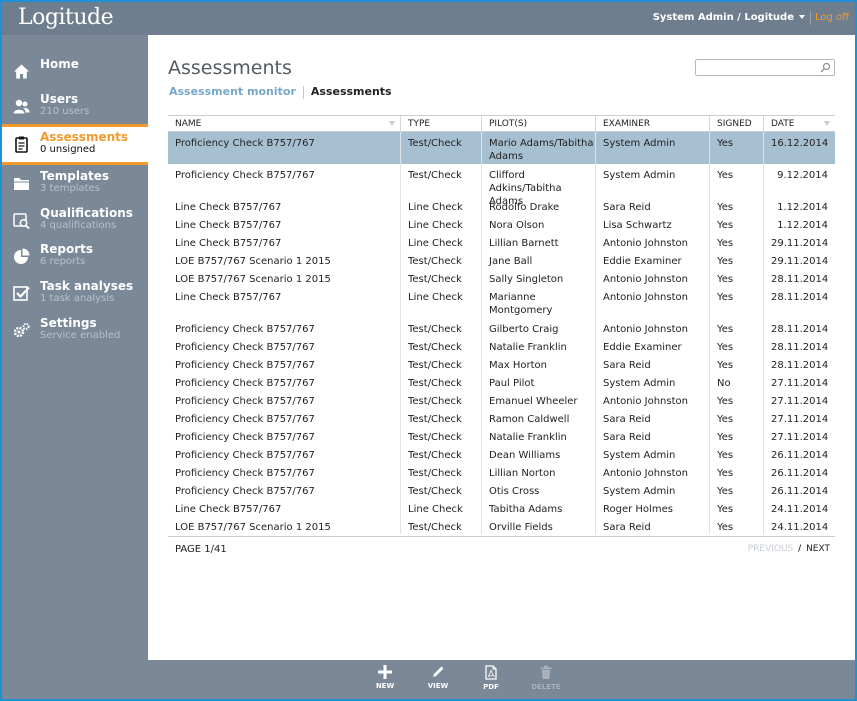 Image resolution: width=857 pixels, height=701 pixels. What do you see at coordinates (799, 205) in the screenshot?
I see `cell-date: 1.12.2014` at bounding box center [799, 205].